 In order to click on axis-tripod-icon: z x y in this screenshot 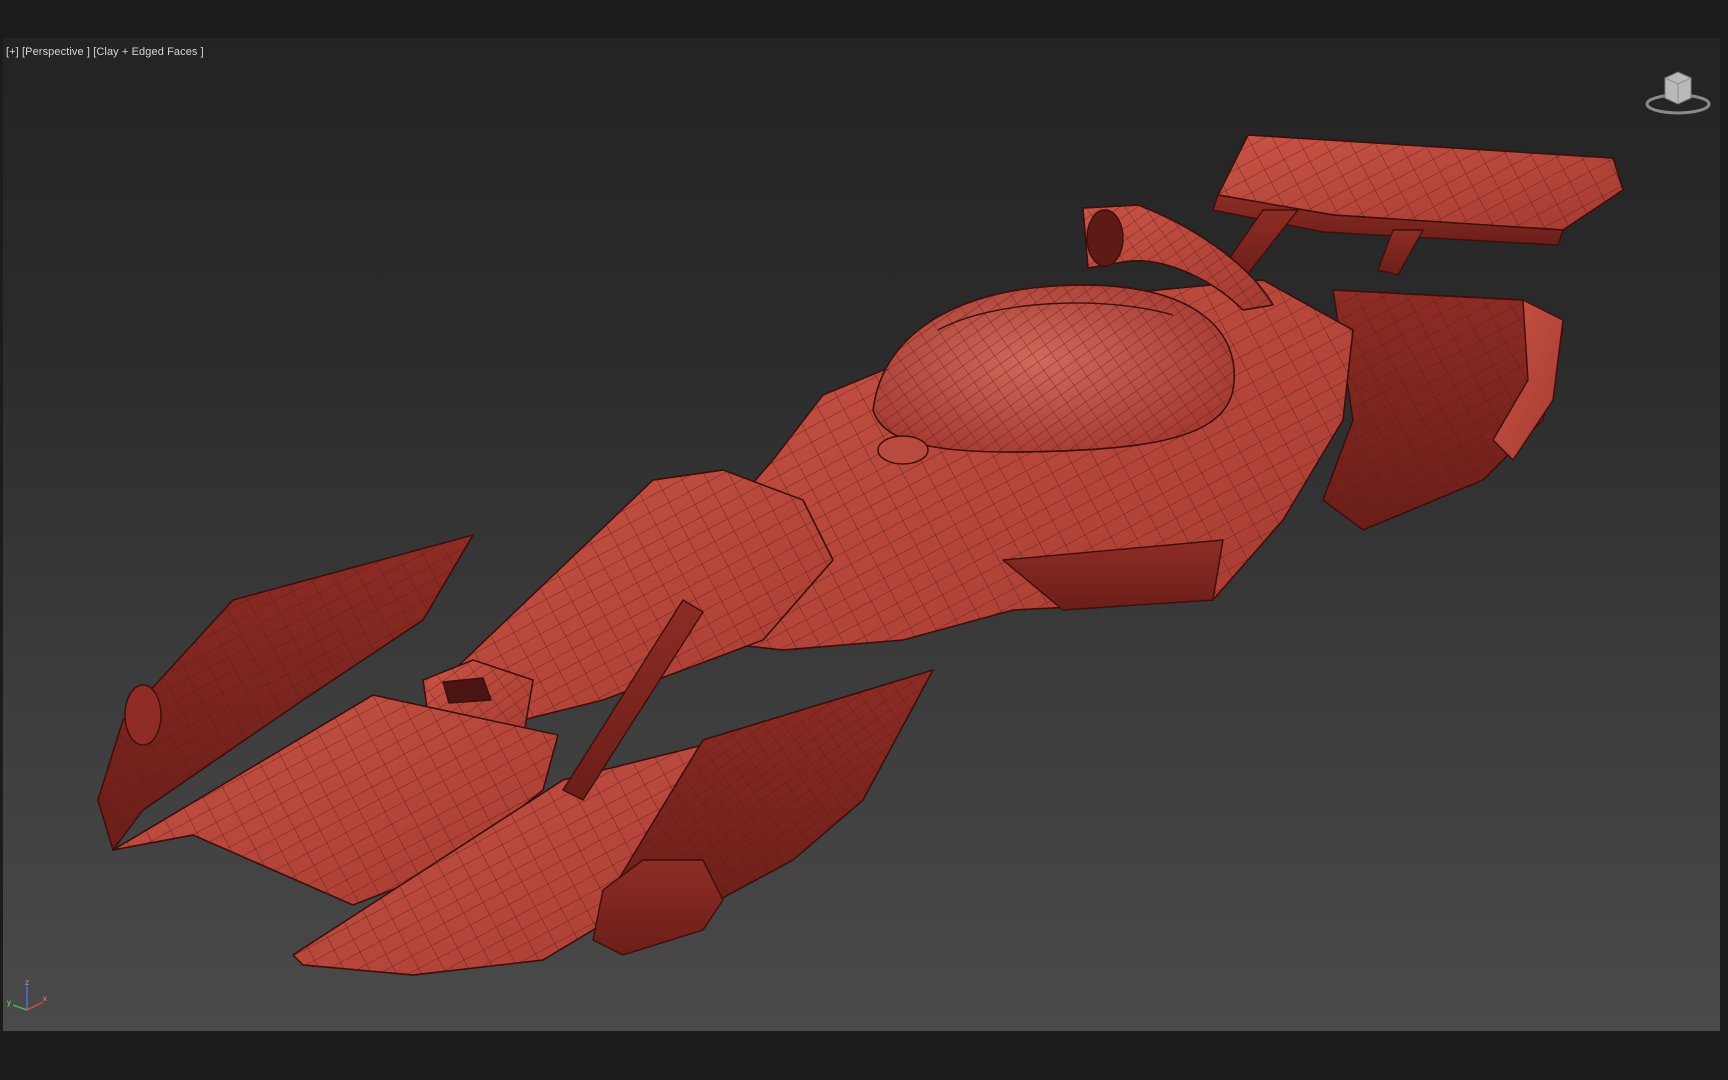, I will do `click(27, 994)`.